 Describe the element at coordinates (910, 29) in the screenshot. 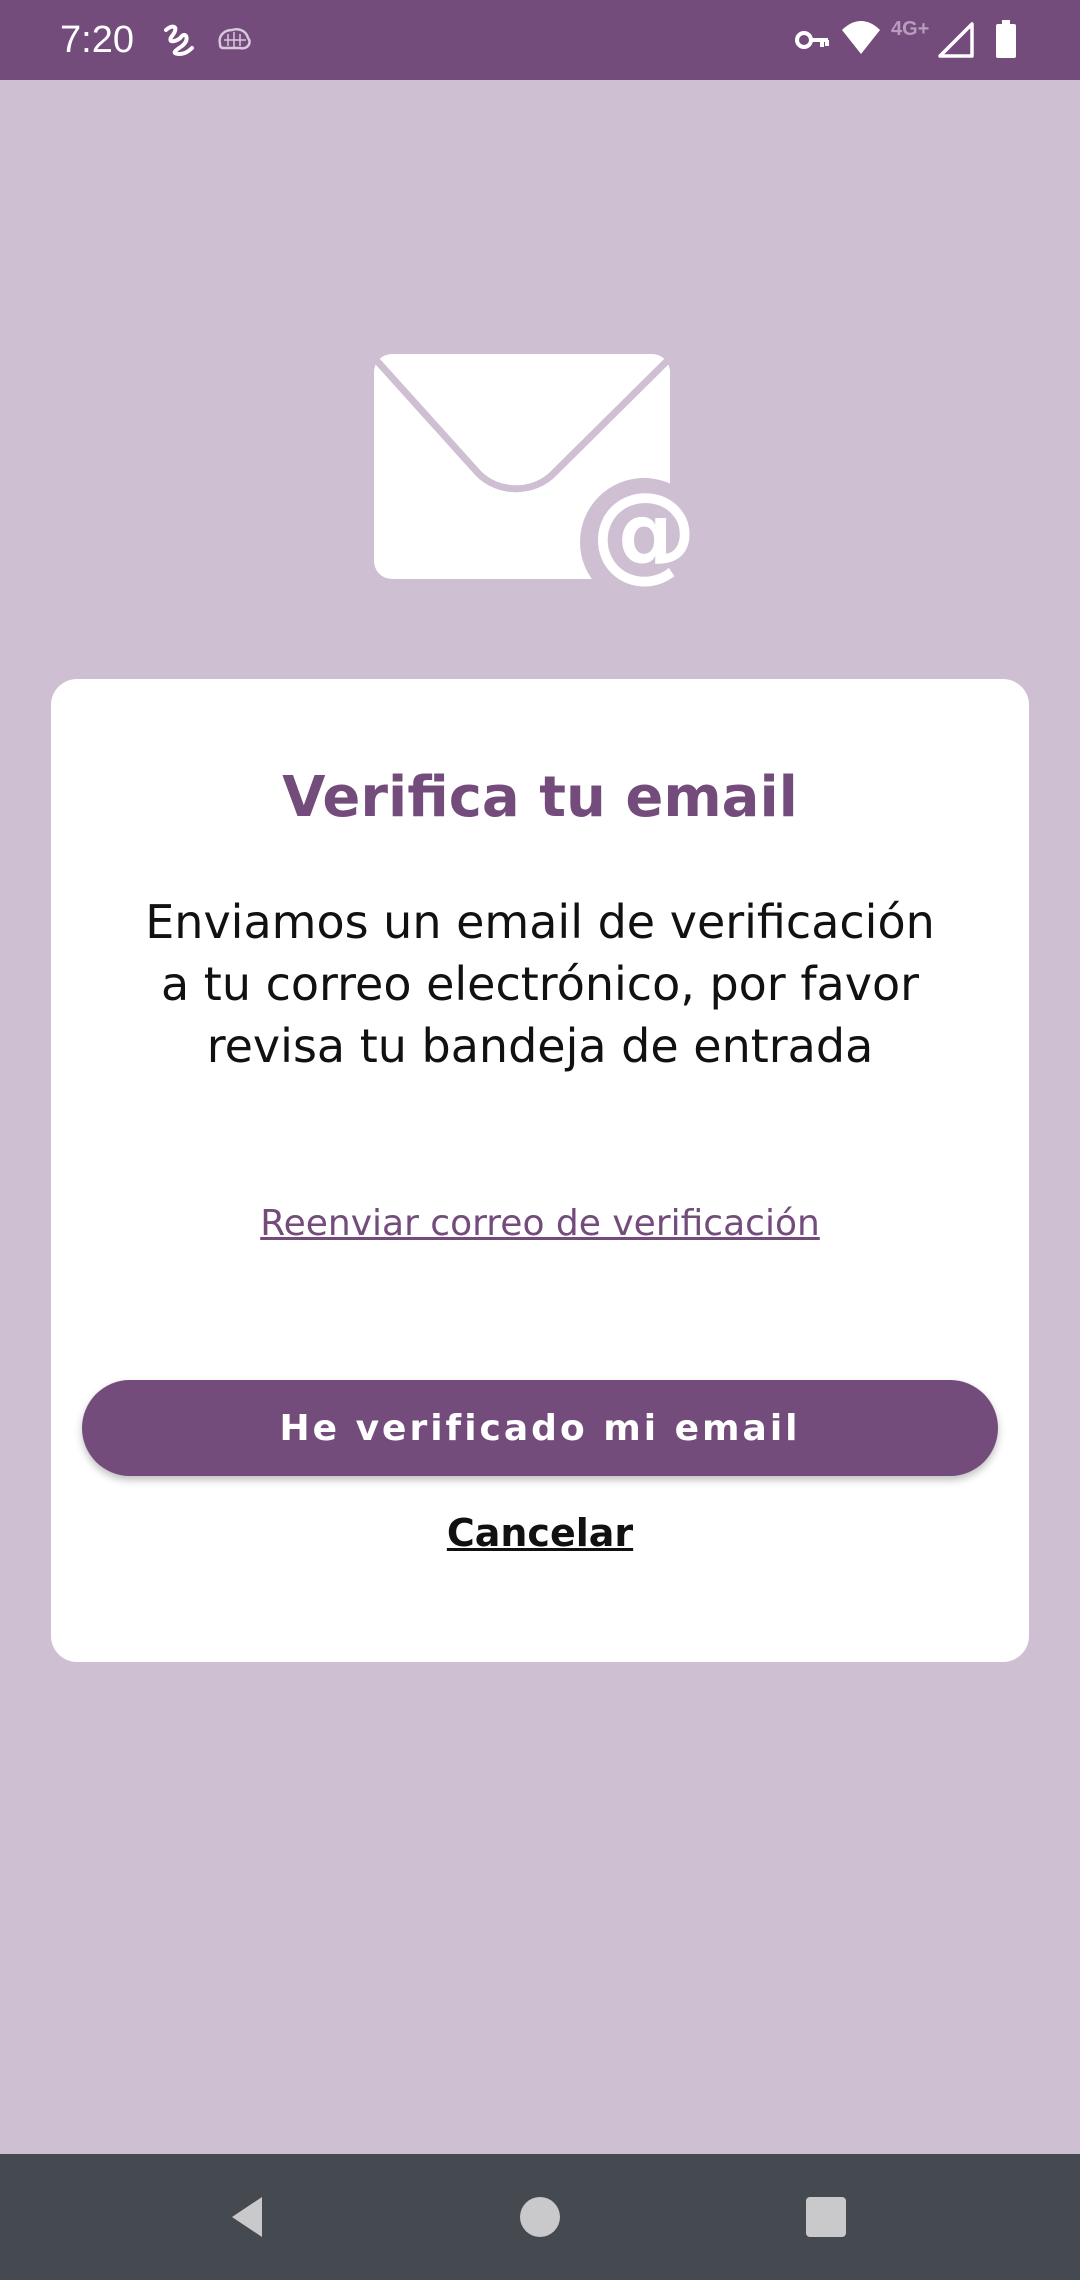

I see `network-type-label: 4G+` at that location.